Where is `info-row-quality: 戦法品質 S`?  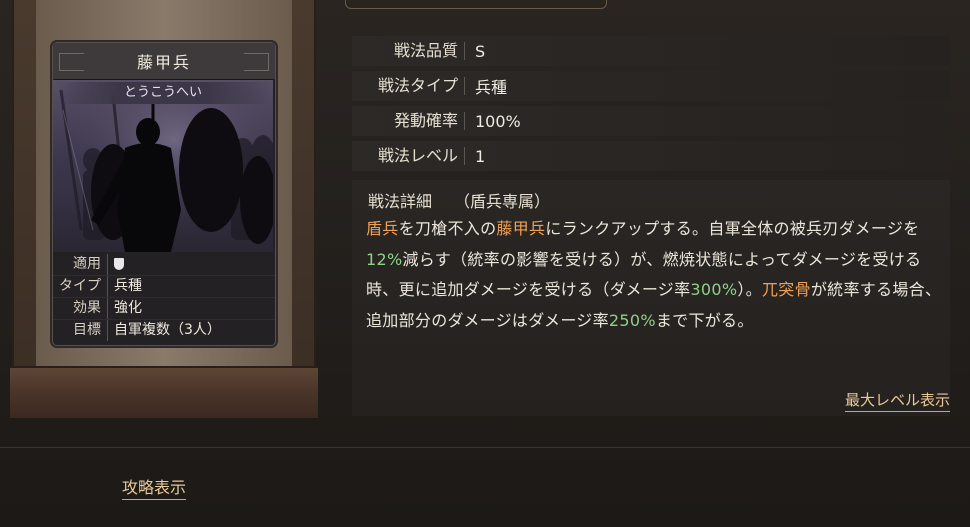 info-row-quality: 戦法品質 S is located at coordinates (651, 51).